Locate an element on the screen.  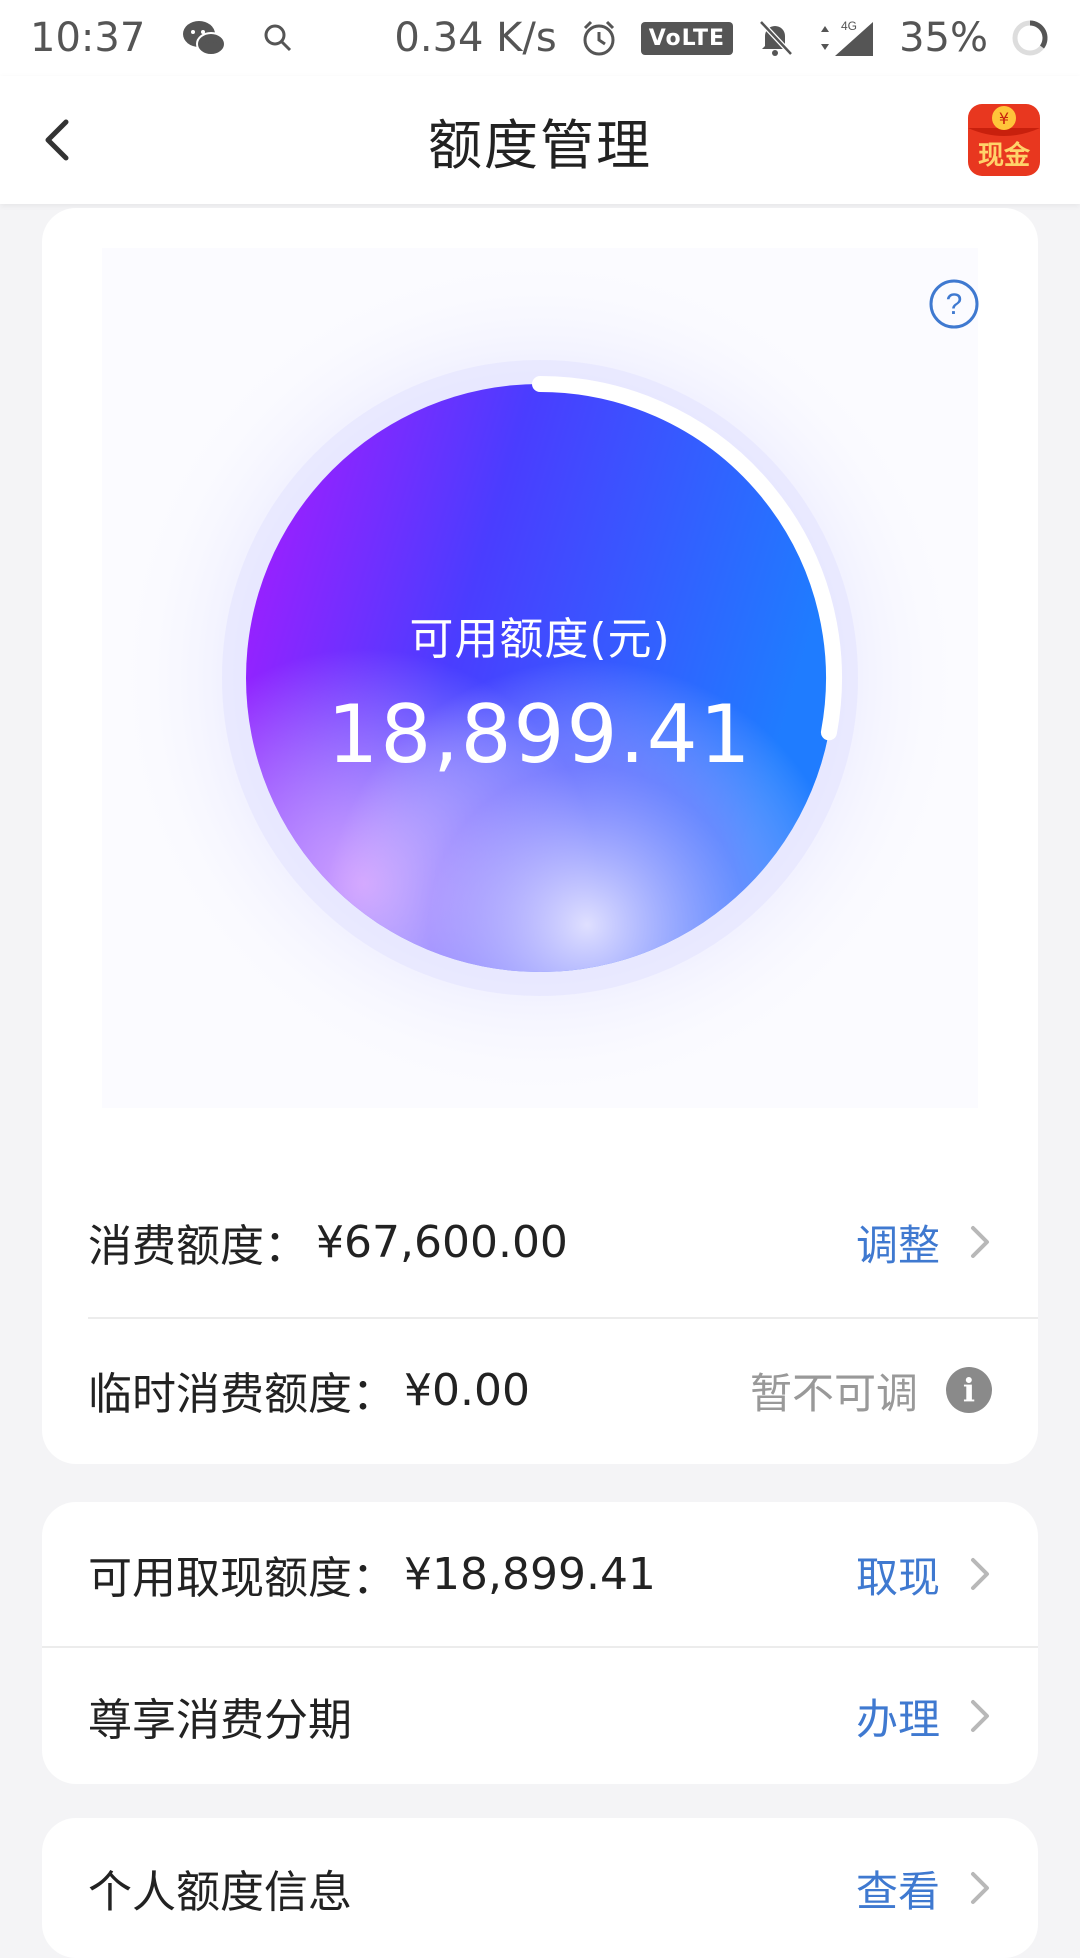
apply-link: 办理 is located at coordinates (898, 1716).